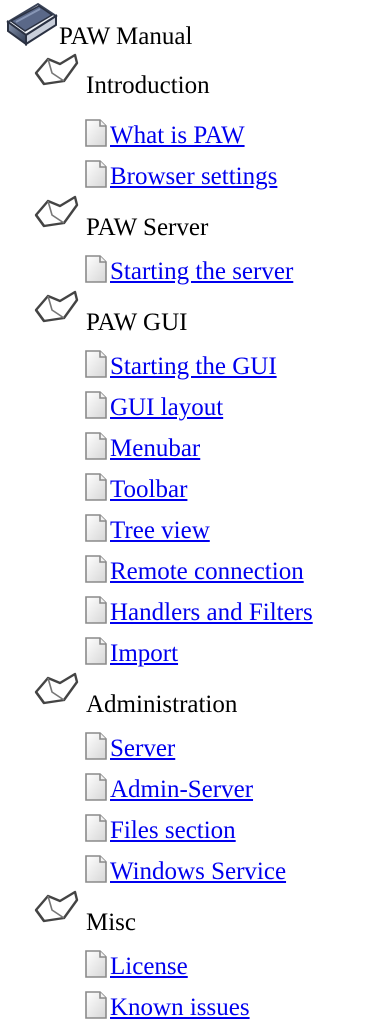 The width and height of the screenshot is (381, 1029). I want to click on doc-link: License, so click(149, 966).